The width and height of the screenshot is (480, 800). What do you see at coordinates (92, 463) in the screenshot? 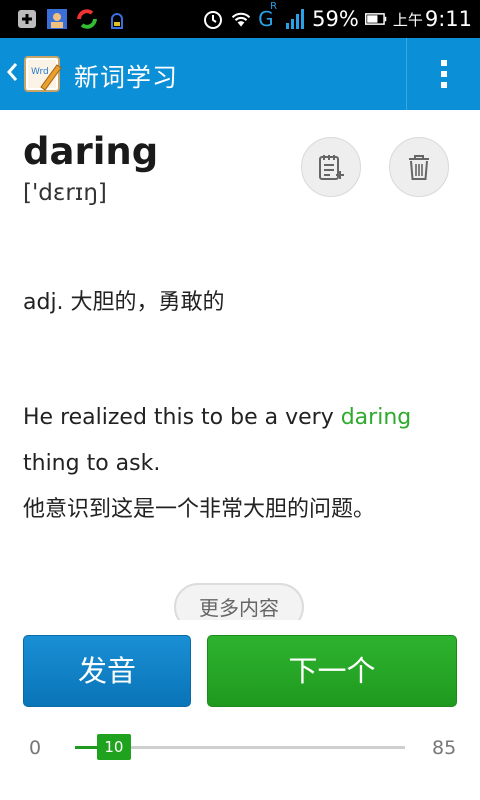
I see `example-text-after: thing to ask.` at bounding box center [92, 463].